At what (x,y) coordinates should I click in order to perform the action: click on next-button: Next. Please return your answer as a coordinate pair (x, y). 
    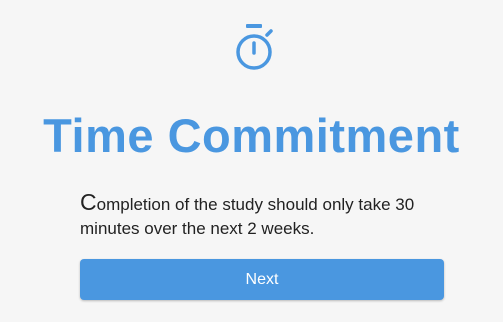
    Looking at the image, I should click on (262, 279).